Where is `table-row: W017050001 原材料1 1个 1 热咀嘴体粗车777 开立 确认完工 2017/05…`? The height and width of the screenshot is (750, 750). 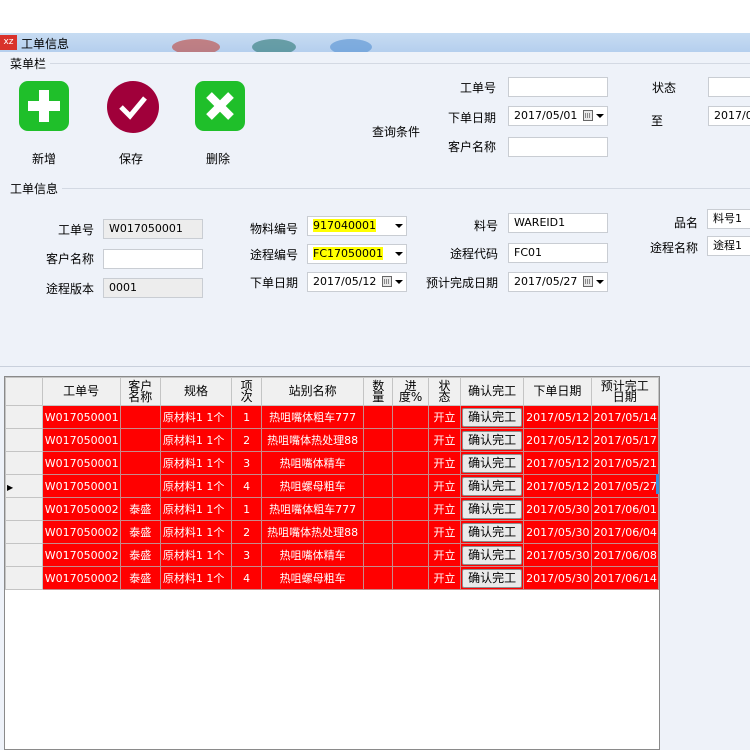 table-row: W017050001 原材料1 1个 1 热咀嘴体粗车777 开立 确认完工 2017/05… is located at coordinates (332, 417).